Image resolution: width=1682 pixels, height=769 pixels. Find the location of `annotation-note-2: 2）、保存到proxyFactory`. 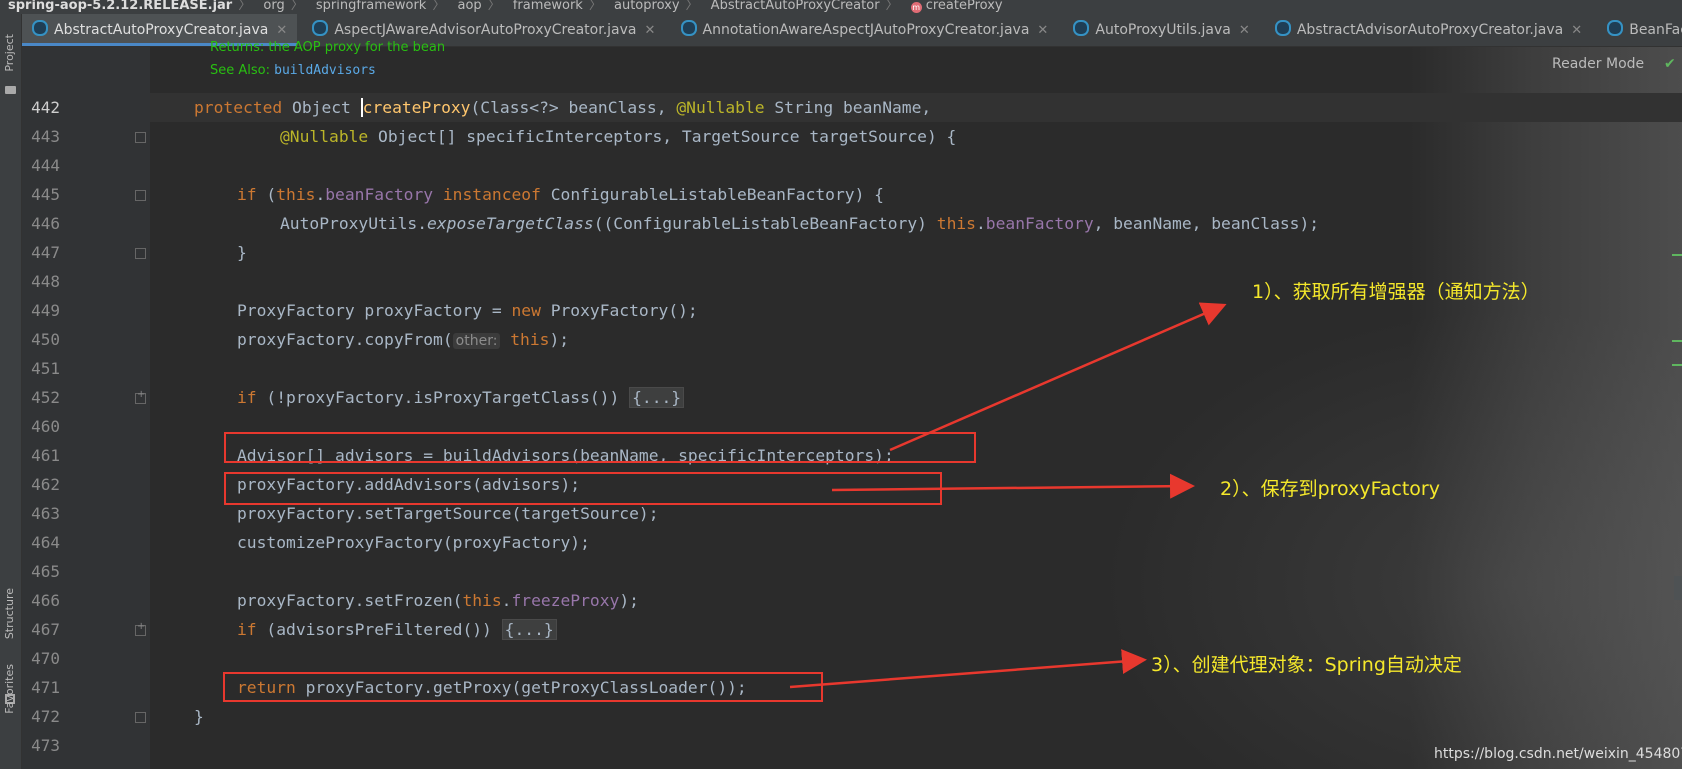

annotation-note-2: 2）、保存到proxyFactory is located at coordinates (1330, 489).